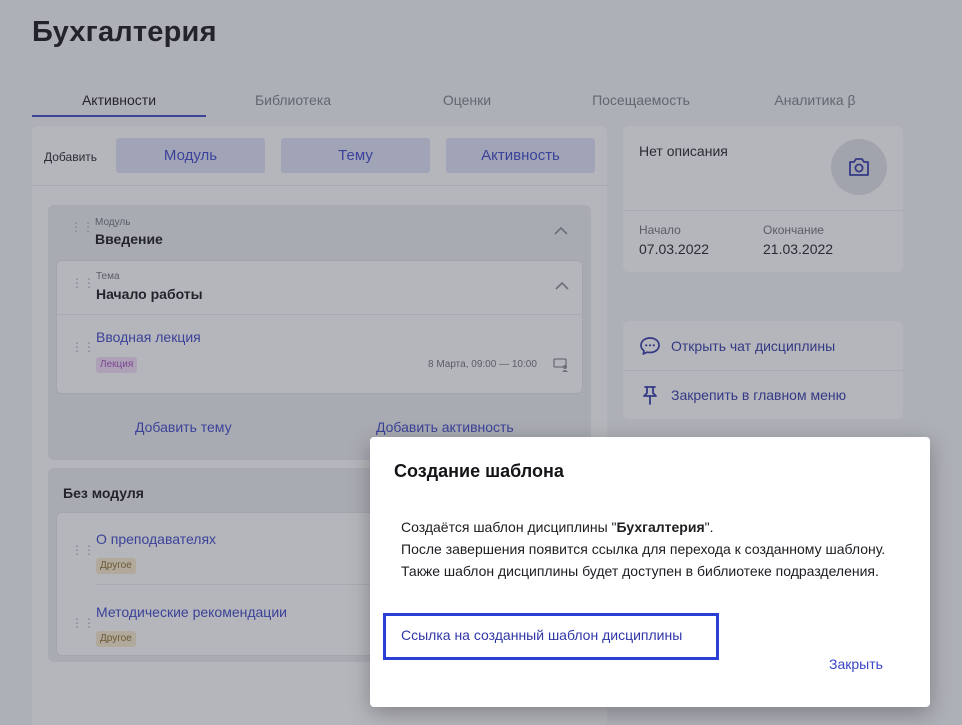 Image resolution: width=962 pixels, height=725 pixels. What do you see at coordinates (856, 664) in the screenshot?
I see `close-button: Закрыть` at bounding box center [856, 664].